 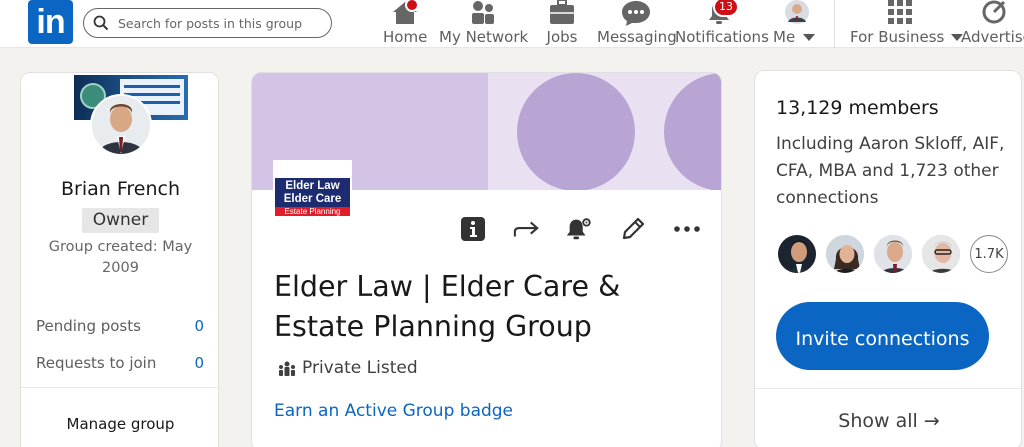 What do you see at coordinates (562, 12) in the screenshot?
I see `briefcase-icon` at bounding box center [562, 12].